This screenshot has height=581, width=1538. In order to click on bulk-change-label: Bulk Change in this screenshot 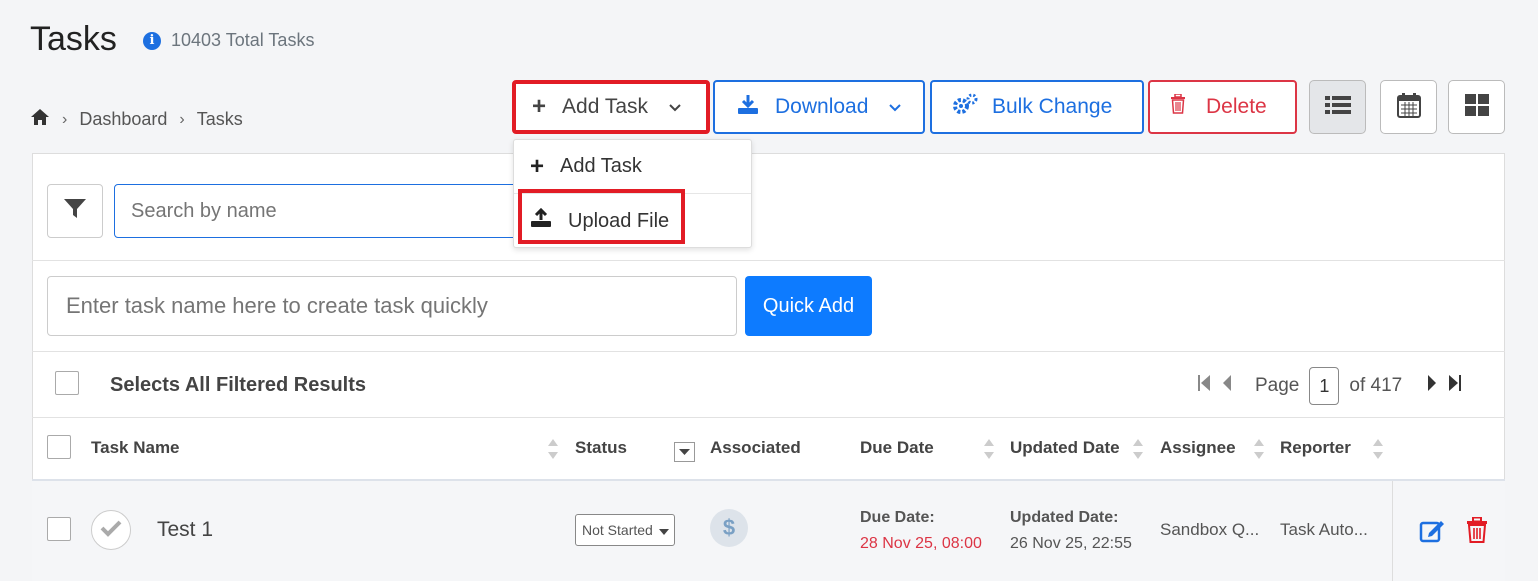, I will do `click(1052, 106)`.